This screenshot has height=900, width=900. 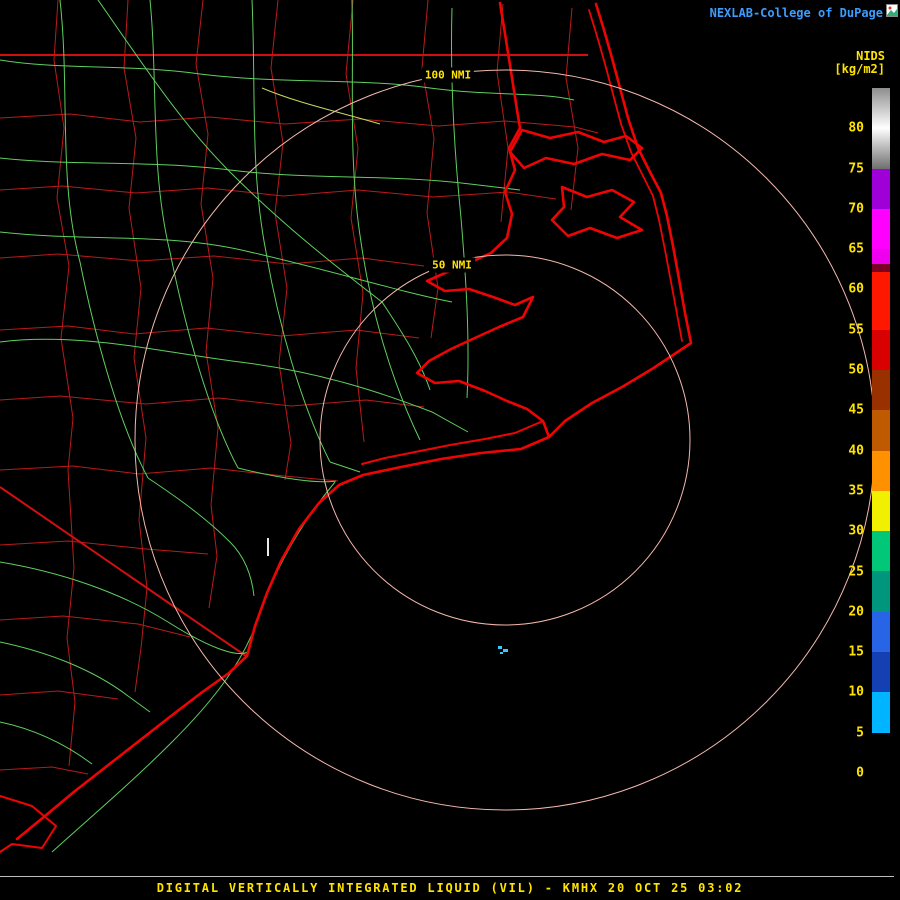 What do you see at coordinates (856, 491) in the screenshot?
I see `colorbar-tick-label: 35` at bounding box center [856, 491].